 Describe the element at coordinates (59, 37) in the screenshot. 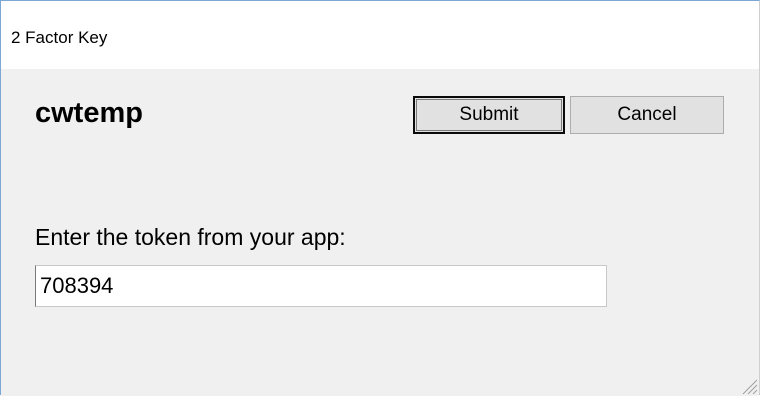

I see `window-title: 2 Factor Key` at that location.